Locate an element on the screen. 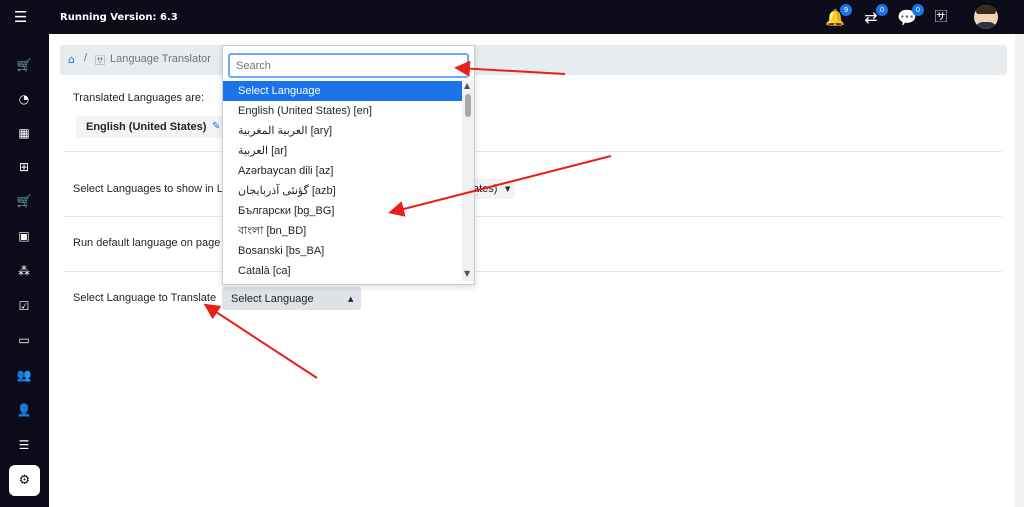  default-language-label: Run default language on page is located at coordinates (147, 243).